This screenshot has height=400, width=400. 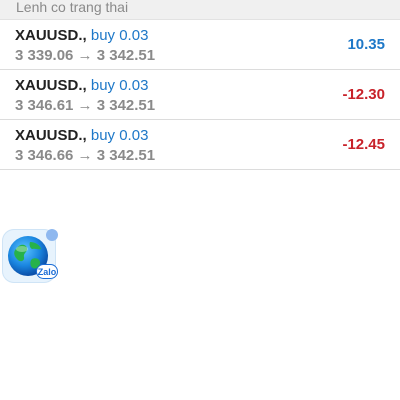 I want to click on notification-dot, so click(x=52, y=235).